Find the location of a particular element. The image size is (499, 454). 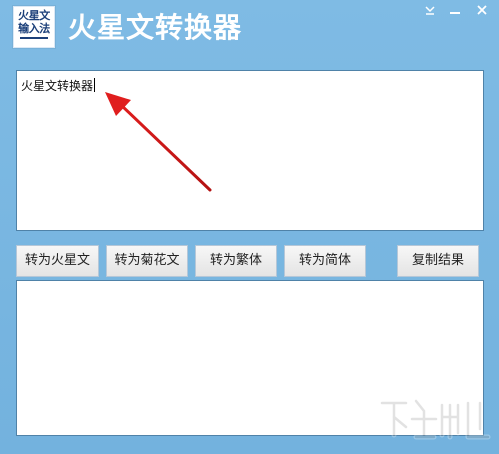

convert-to-traditional-button: 转为繁体 is located at coordinates (236, 261).